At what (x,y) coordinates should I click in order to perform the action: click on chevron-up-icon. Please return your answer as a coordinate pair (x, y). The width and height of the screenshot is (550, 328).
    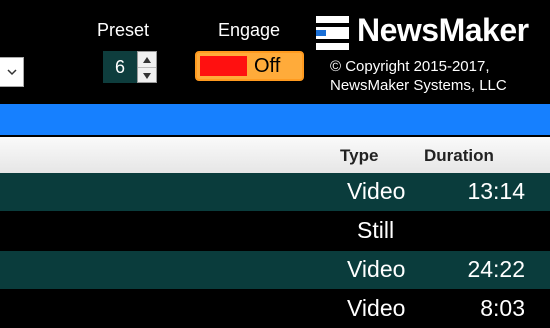
    Looking at the image, I should click on (147, 59).